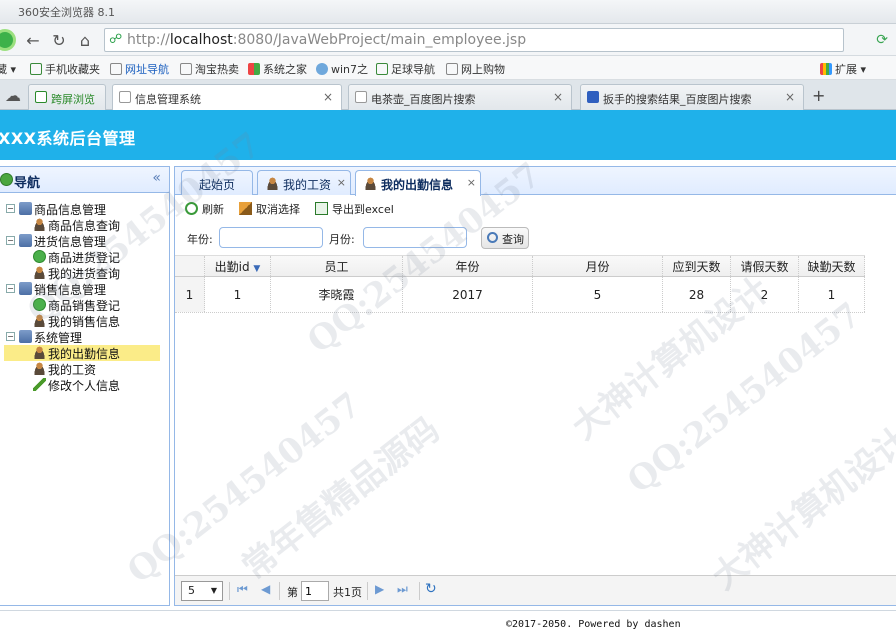 The image size is (896, 640). Describe the element at coordinates (697, 294) in the screenshot. I see `cell-required-days: 28` at that location.